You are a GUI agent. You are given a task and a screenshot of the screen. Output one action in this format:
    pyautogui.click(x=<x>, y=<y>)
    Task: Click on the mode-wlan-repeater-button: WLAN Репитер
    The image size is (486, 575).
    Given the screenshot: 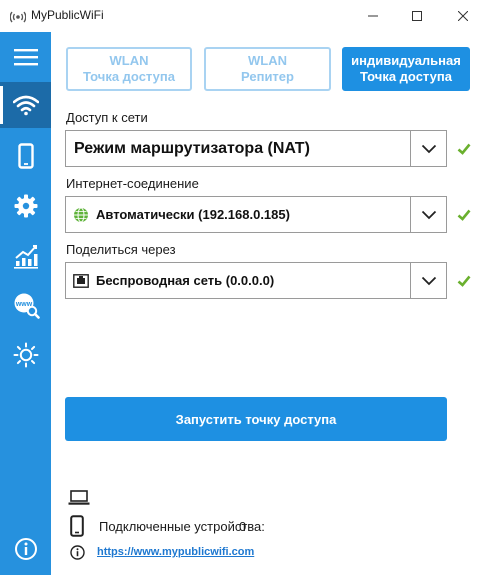 What is the action you would take?
    pyautogui.click(x=267, y=69)
    